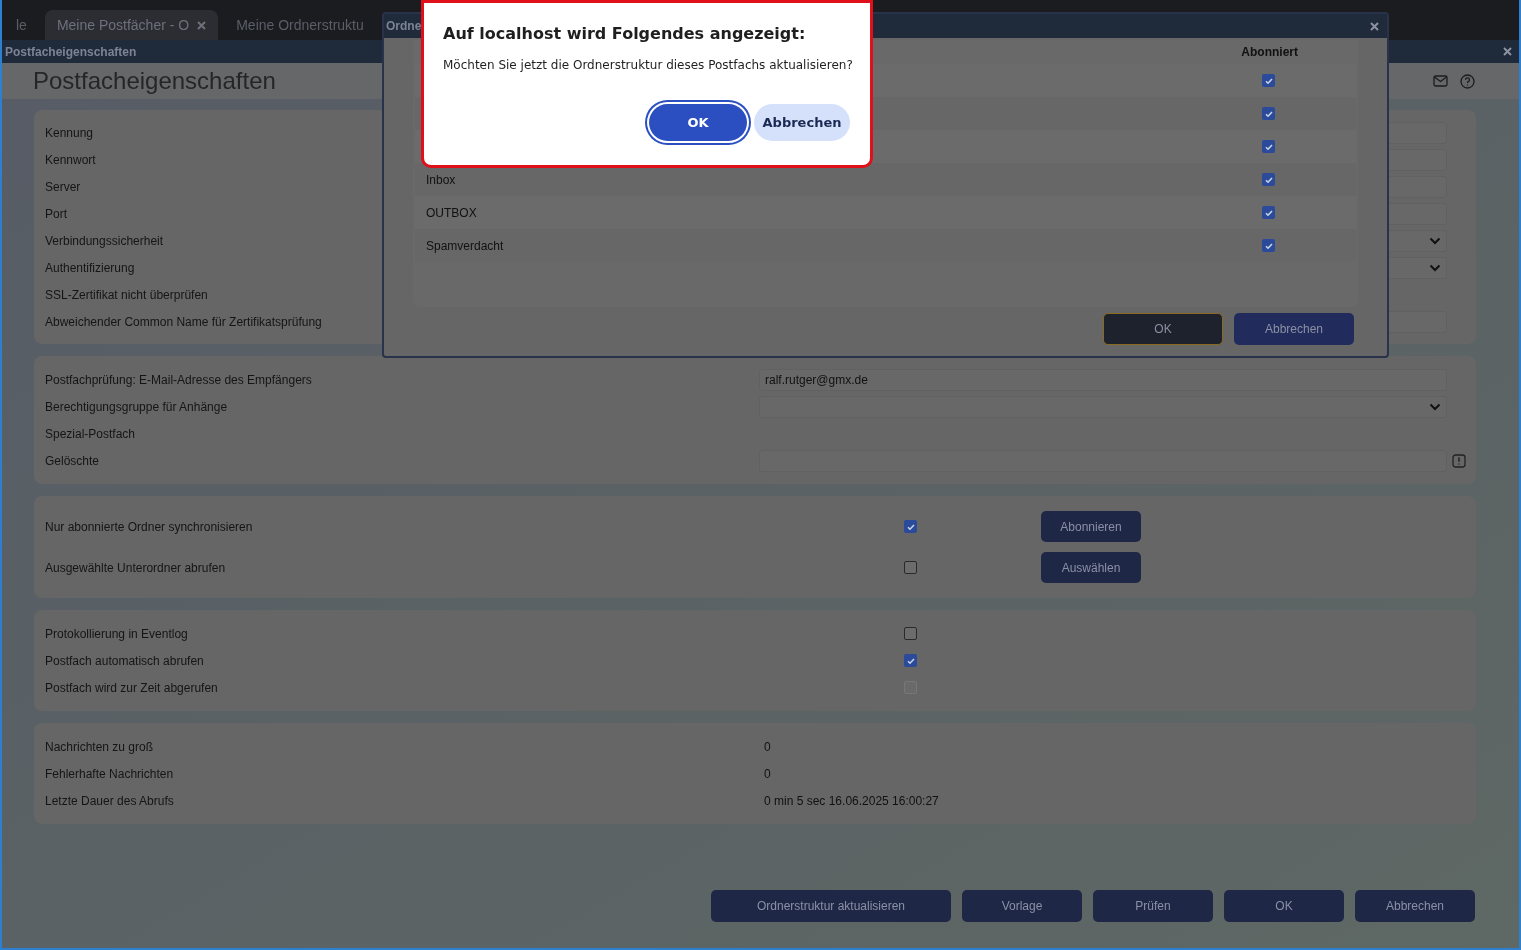 This screenshot has height=950, width=1521. What do you see at coordinates (136, 407) in the screenshot?
I see `field-label: Berechtigungsgruppe für Anhänge` at bounding box center [136, 407].